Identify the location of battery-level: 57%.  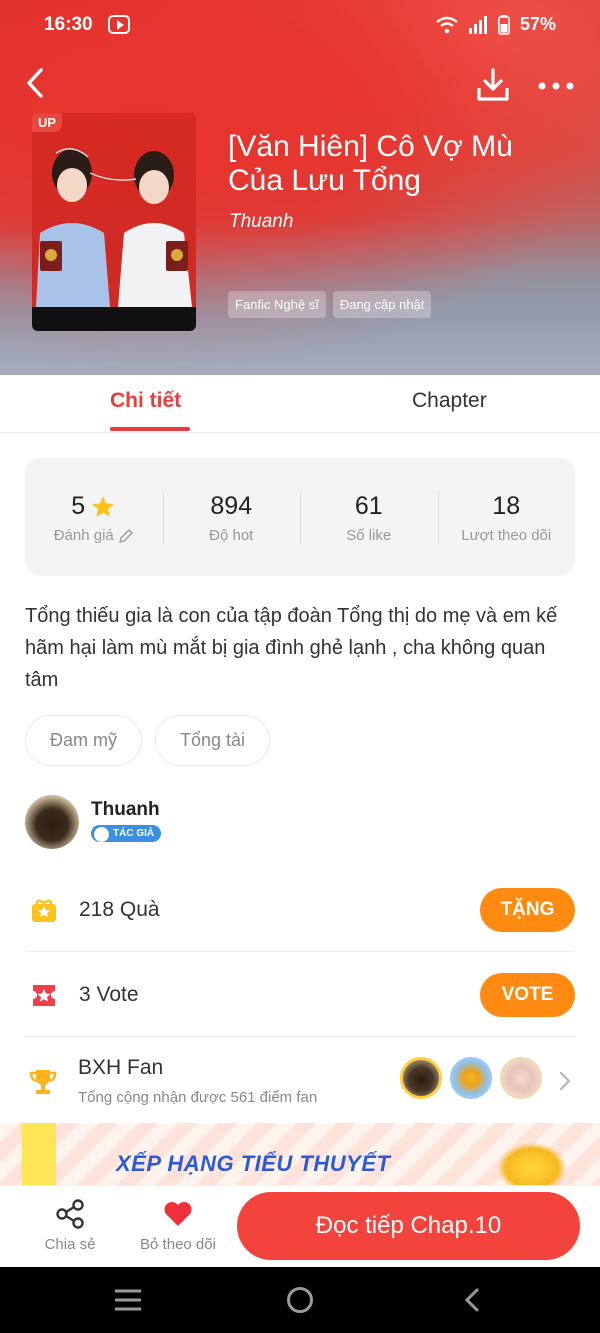
(537, 24).